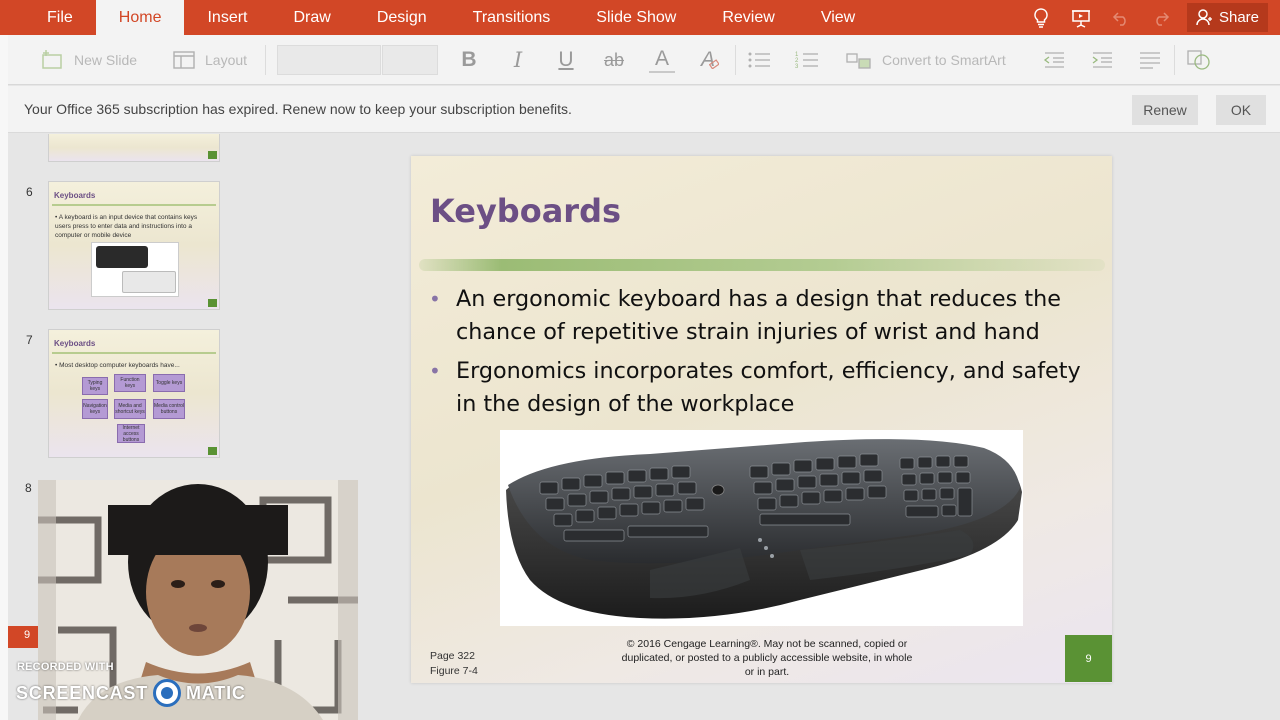  What do you see at coordinates (525, 211) in the screenshot?
I see `slide-title: Keyboards` at bounding box center [525, 211].